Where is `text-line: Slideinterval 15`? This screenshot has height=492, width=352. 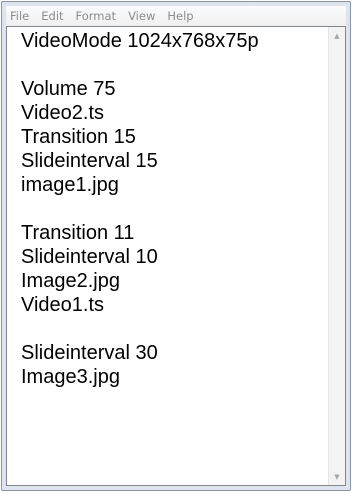 text-line: Slideinterval 15 is located at coordinates (89, 161).